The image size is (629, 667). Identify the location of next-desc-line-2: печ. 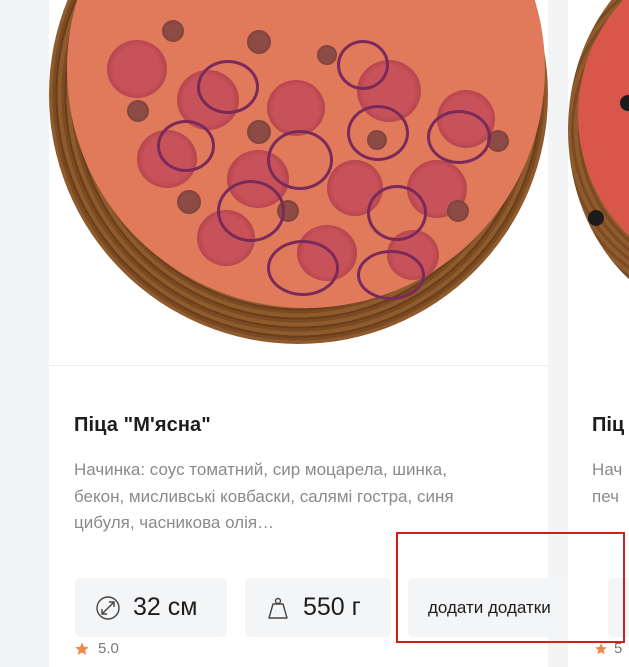
(605, 496).